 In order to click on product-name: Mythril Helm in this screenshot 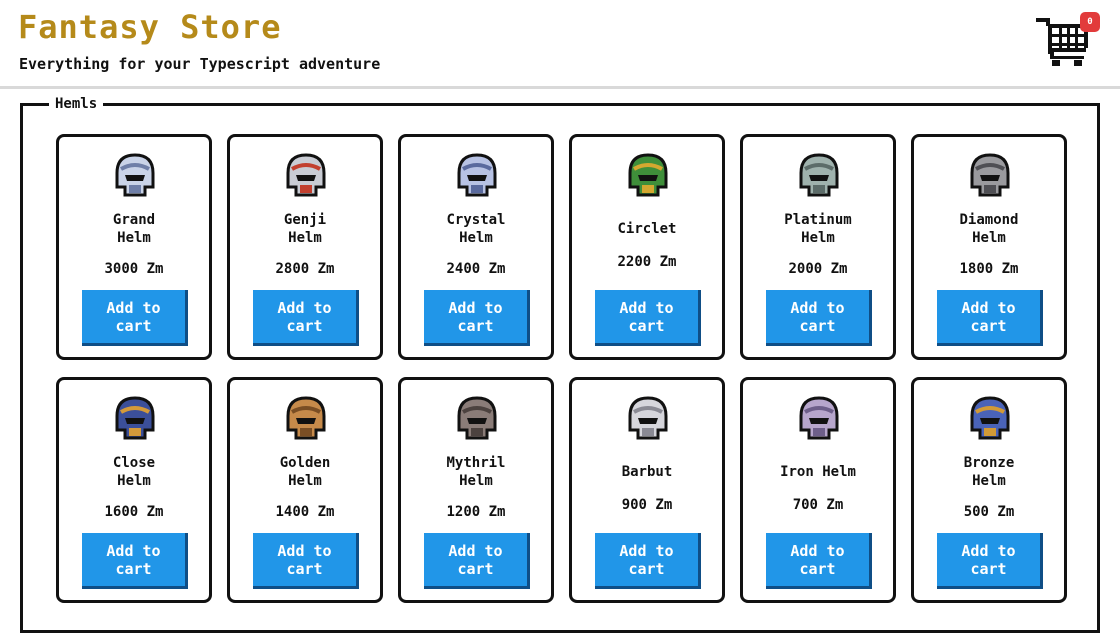, I will do `click(476, 472)`.